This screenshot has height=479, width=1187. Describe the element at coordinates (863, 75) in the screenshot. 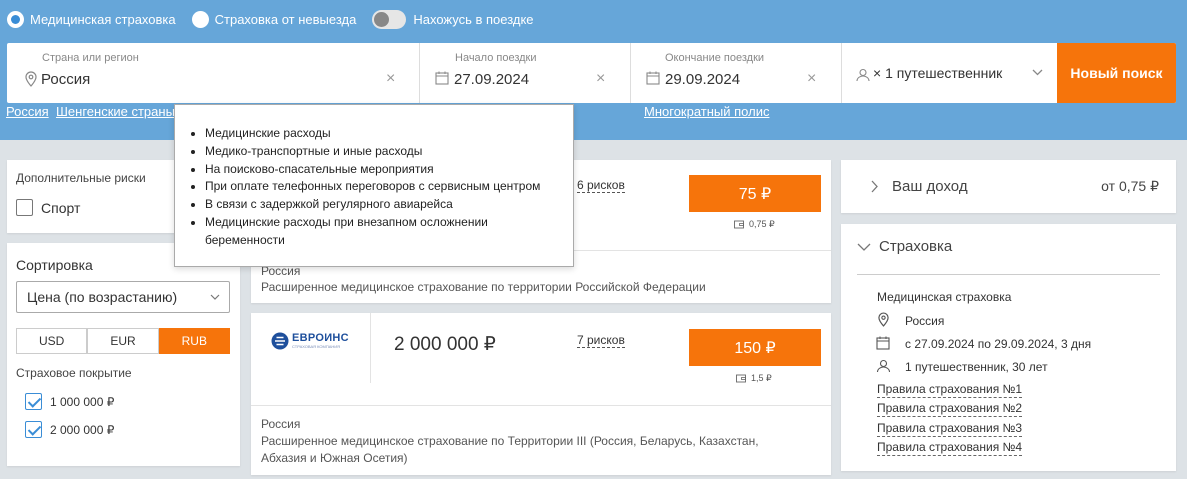

I see `travelers-icon` at that location.